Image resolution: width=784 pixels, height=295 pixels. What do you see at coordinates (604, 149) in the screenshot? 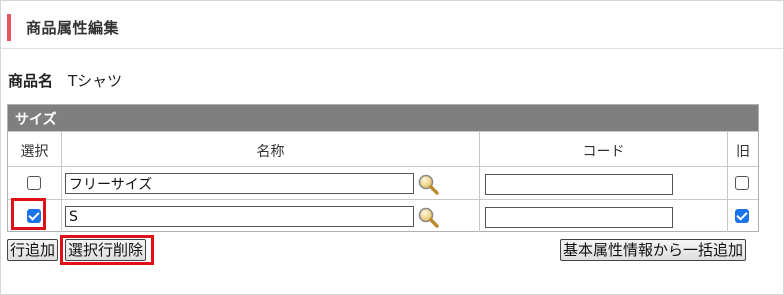
I see `column-header-code: コード` at bounding box center [604, 149].